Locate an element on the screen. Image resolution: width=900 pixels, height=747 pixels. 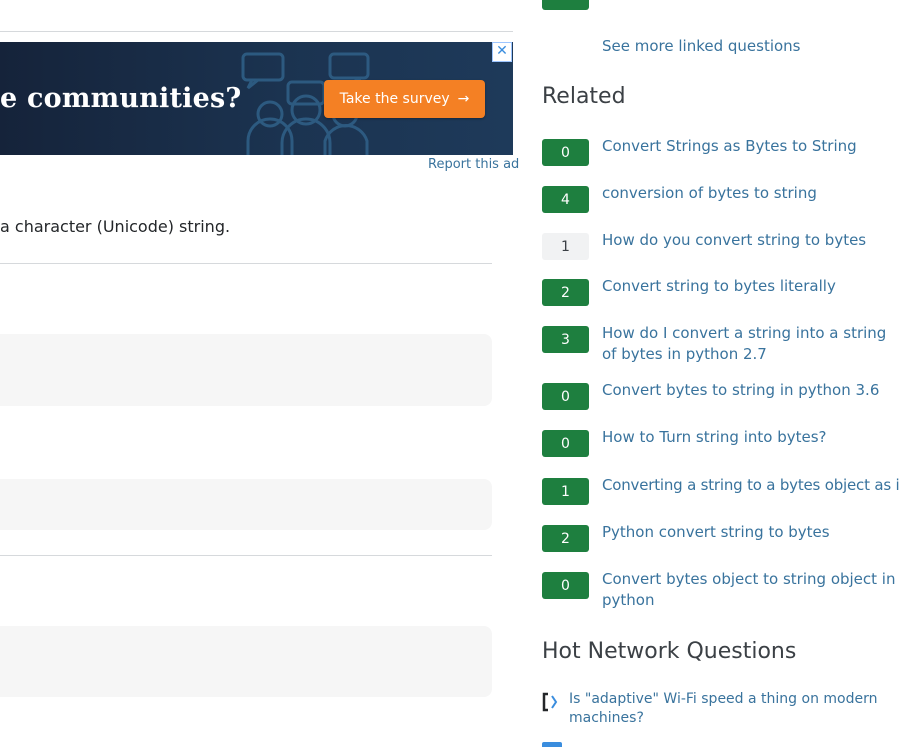
answer-divider is located at coordinates (246, 555).